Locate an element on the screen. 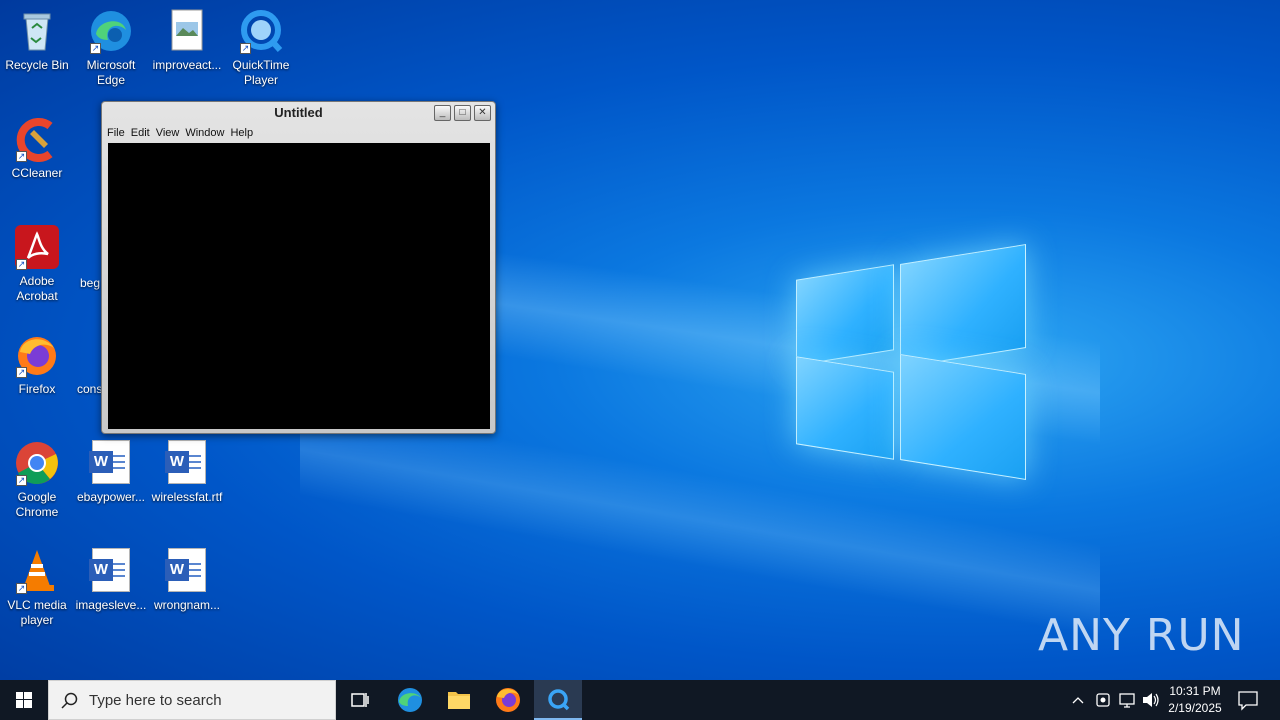  desktop-icon-wirelessfat: W wirelessfat.rtf is located at coordinates (187, 472).